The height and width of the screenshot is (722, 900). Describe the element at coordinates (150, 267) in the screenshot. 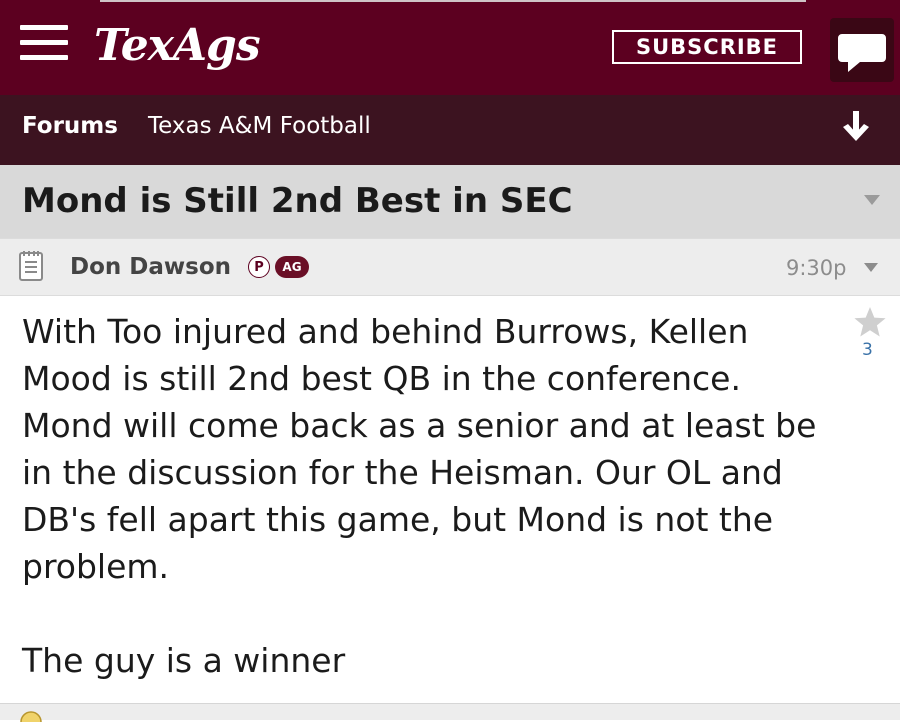

I see `post-author: Don Dawson` at that location.